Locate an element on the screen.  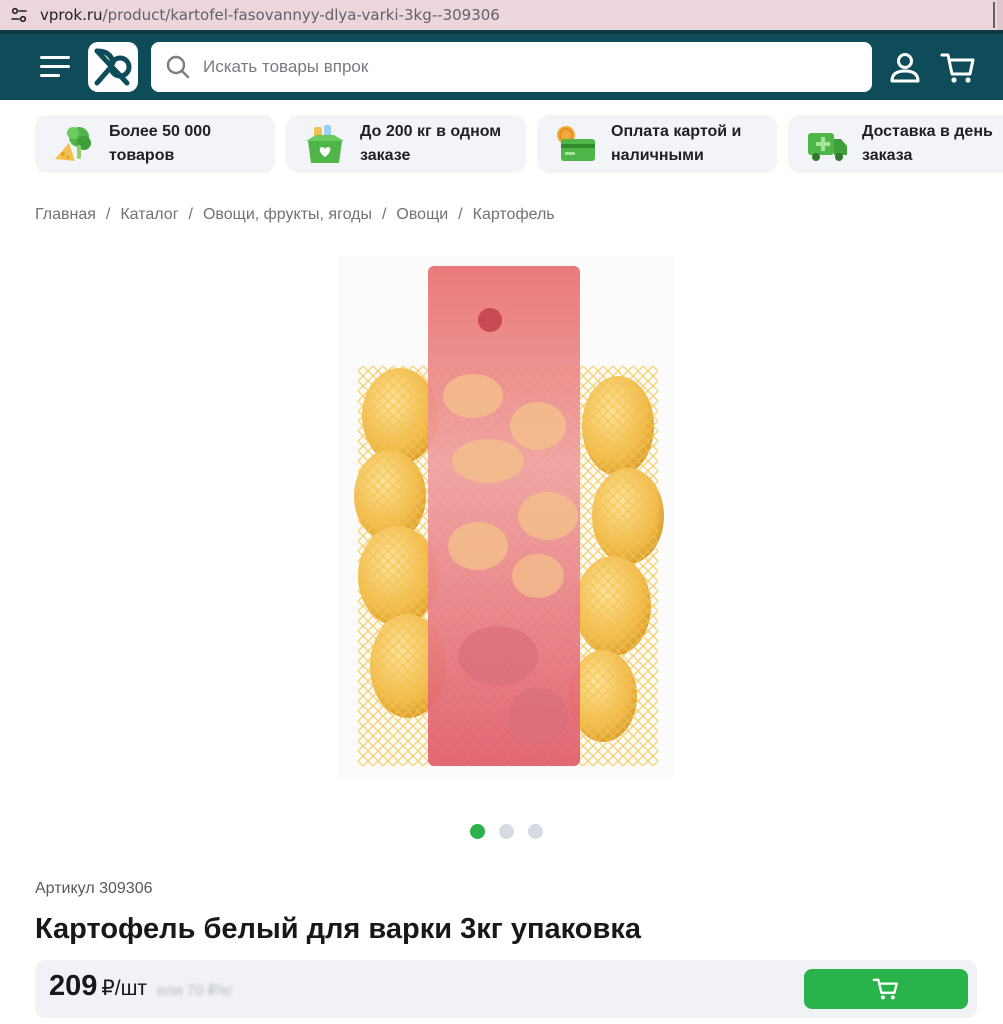
vegetables-icon is located at coordinates (73, 144).